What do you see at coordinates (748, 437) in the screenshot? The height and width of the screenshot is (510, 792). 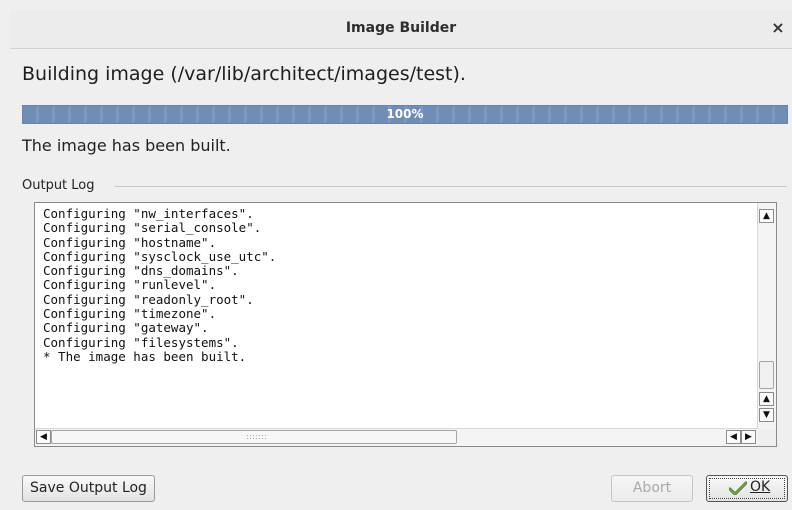 I see `arrow-right-icon: ▶` at bounding box center [748, 437].